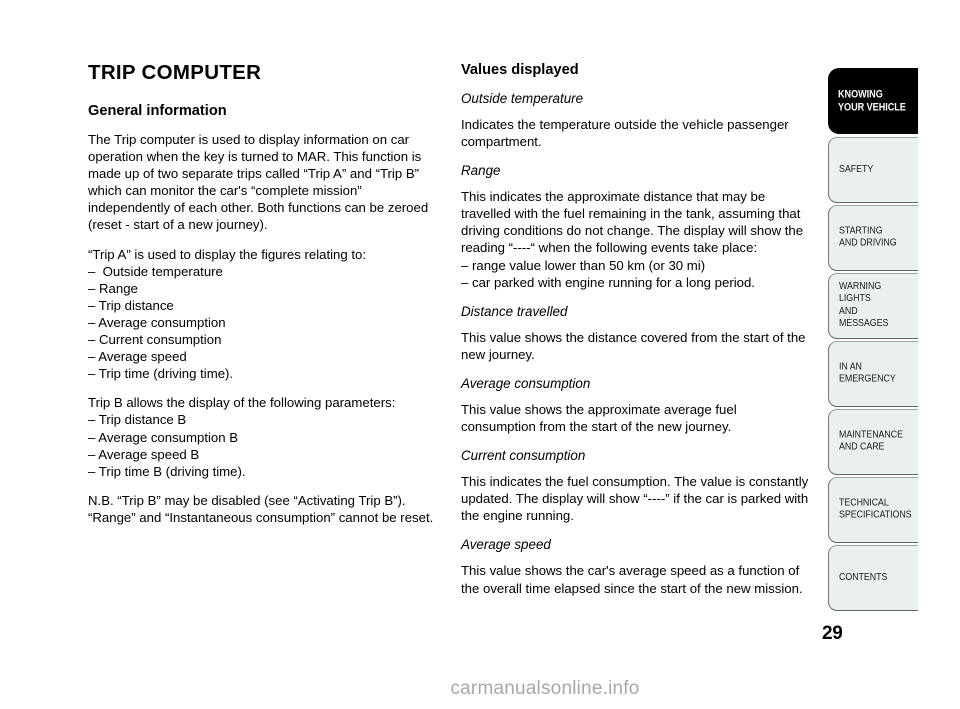  What do you see at coordinates (131, 305) in the screenshot?
I see `list-item: – Trip distance` at bounding box center [131, 305].